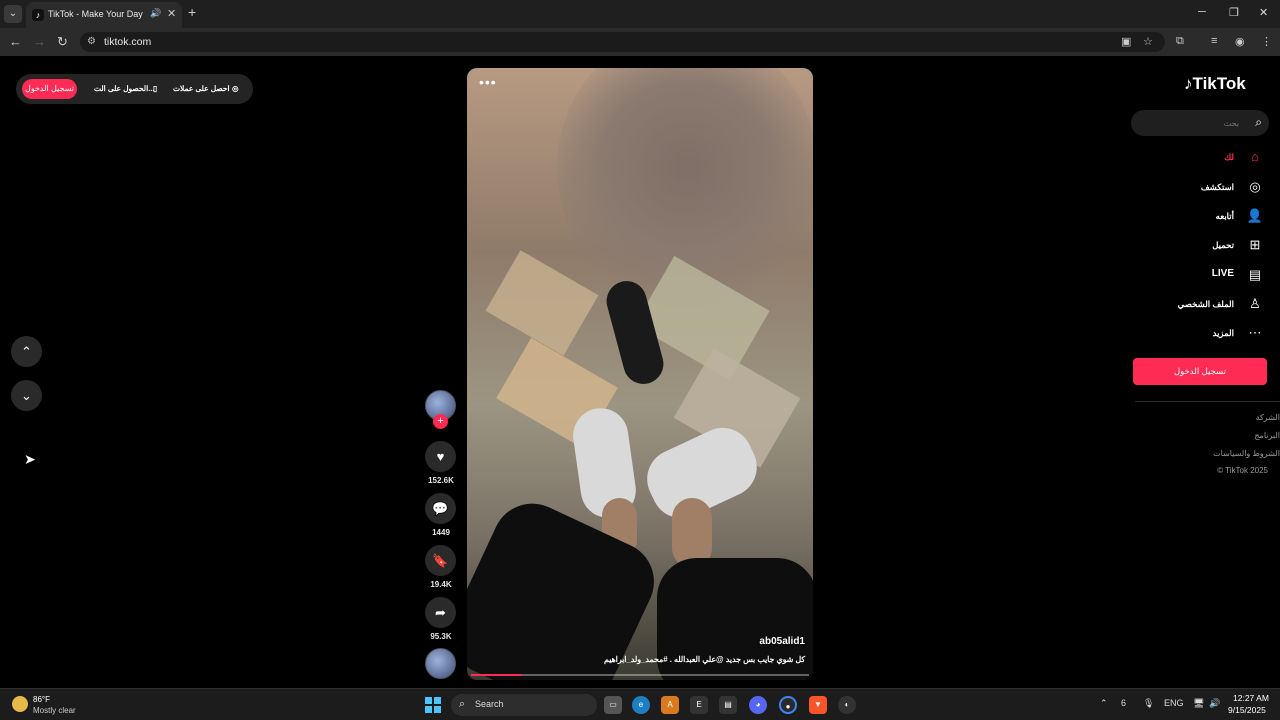  I want to click on sidebar-item-label: المزيد, so click(1223, 333).